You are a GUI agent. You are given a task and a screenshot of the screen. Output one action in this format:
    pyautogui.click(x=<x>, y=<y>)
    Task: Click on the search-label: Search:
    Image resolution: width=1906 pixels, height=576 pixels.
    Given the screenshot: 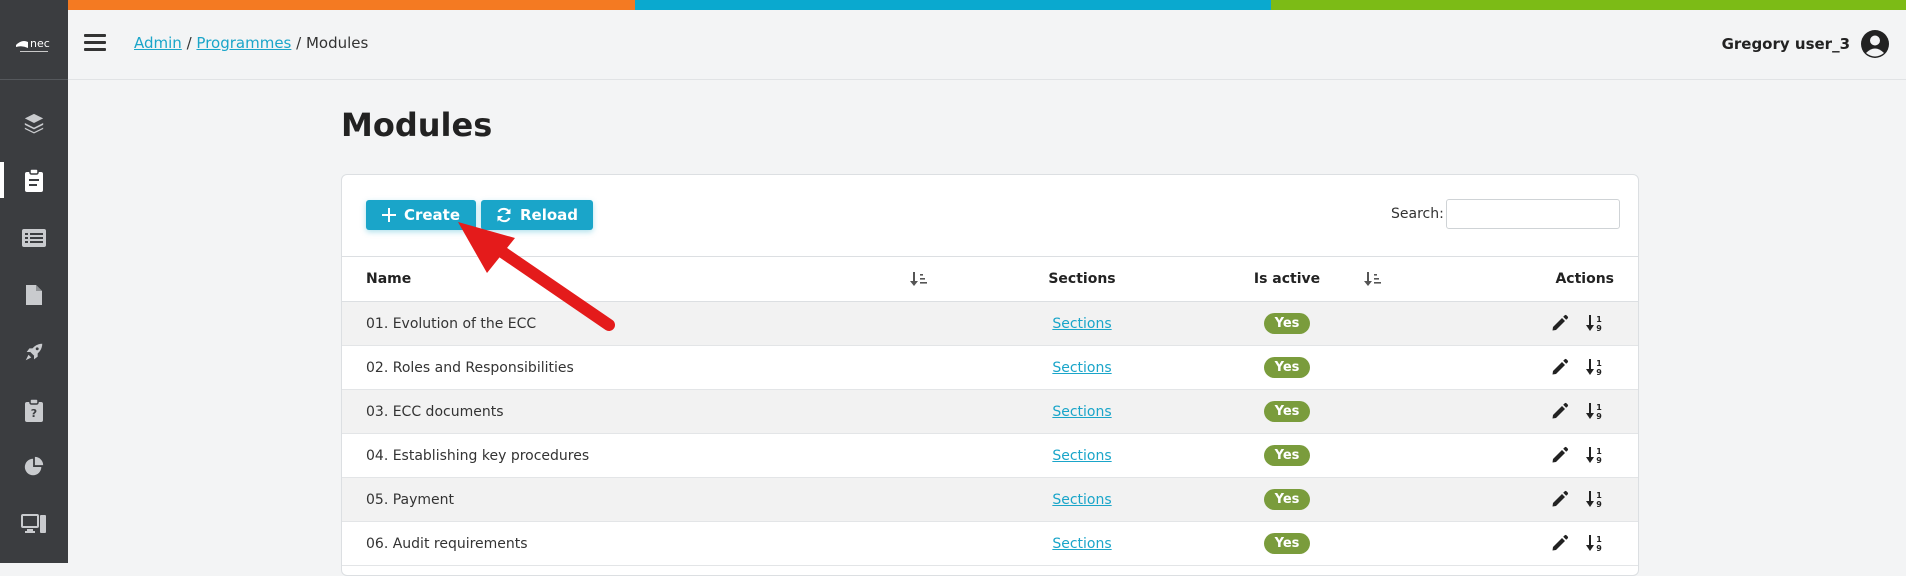 What is the action you would take?
    pyautogui.click(x=1417, y=214)
    